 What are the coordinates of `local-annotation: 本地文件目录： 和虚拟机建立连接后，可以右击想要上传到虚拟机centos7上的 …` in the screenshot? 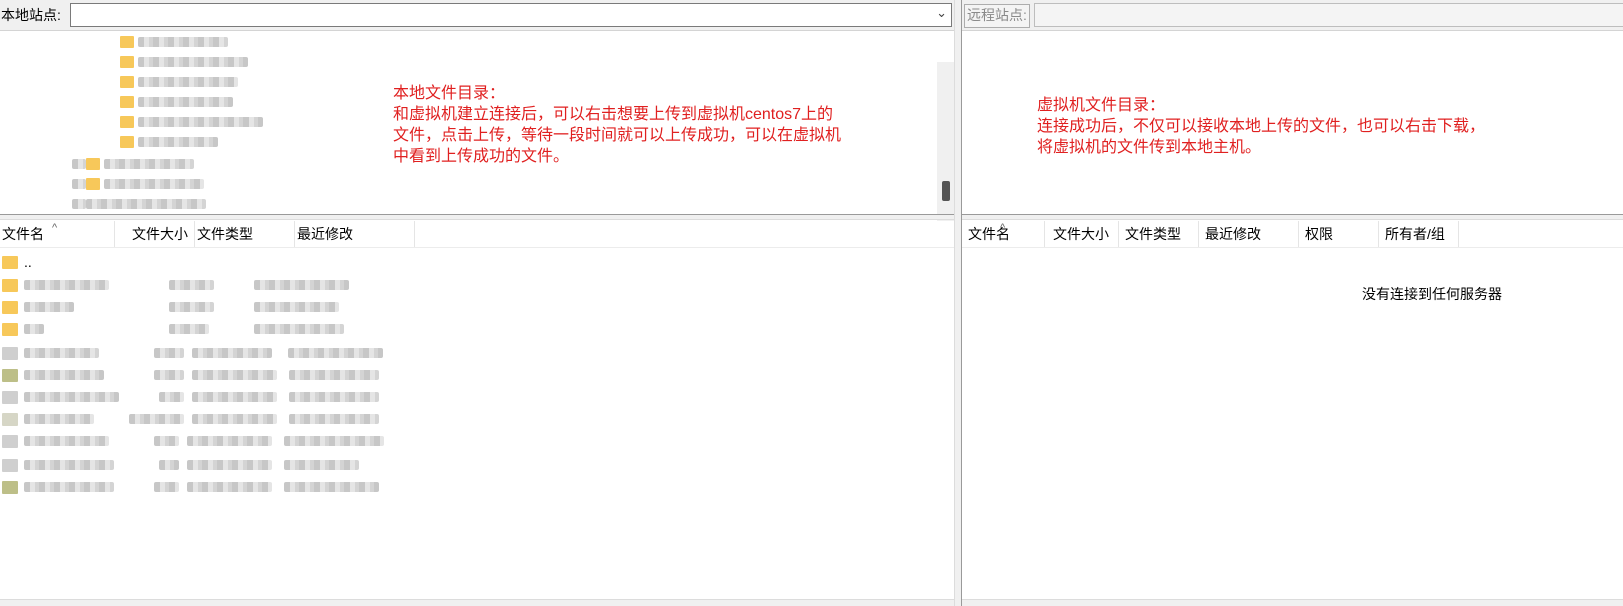 It's located at (617, 125).